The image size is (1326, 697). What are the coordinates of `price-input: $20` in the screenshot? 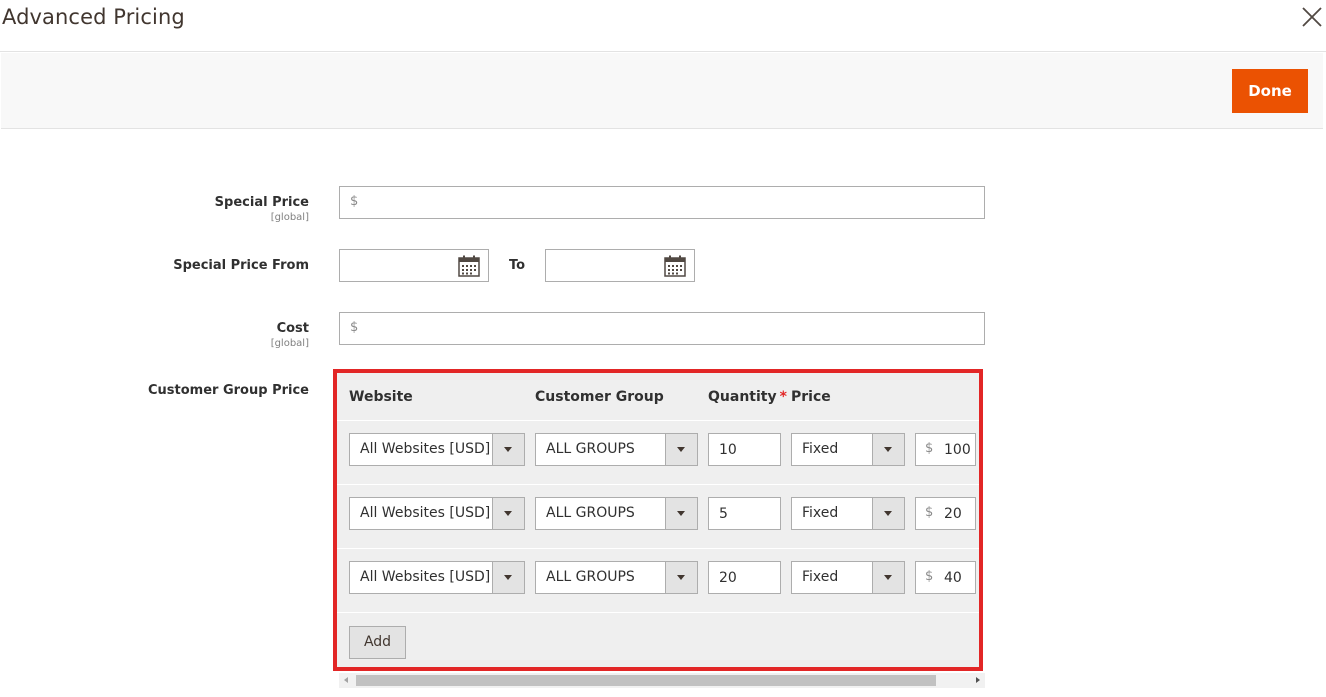 It's located at (945, 513).